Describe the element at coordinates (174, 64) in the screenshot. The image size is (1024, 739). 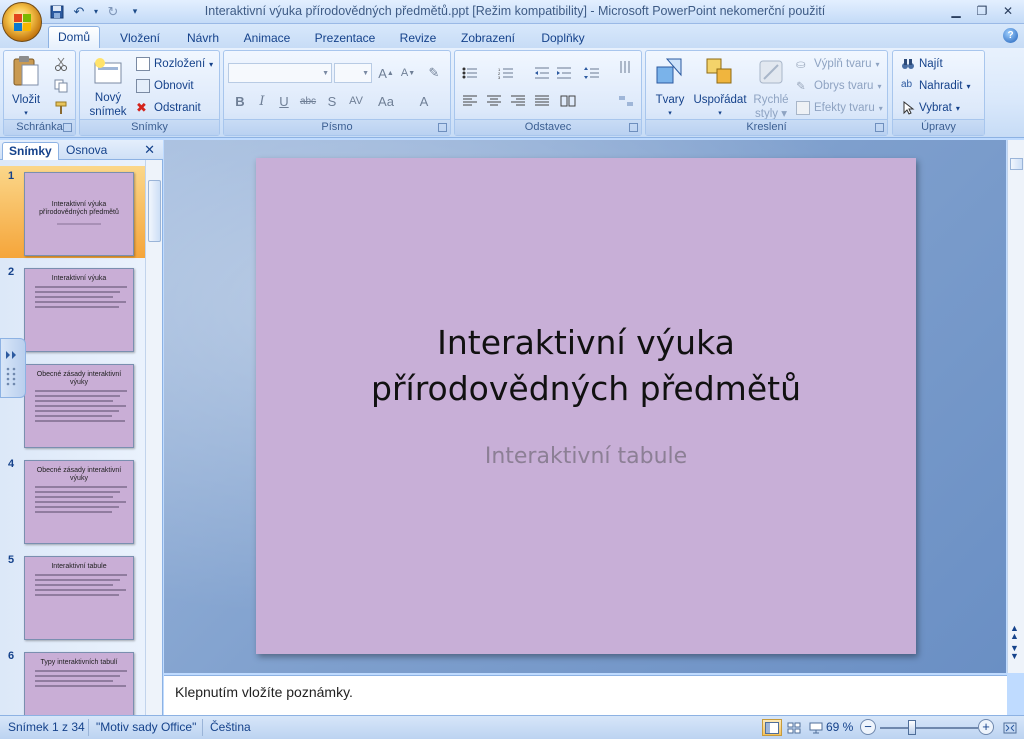
I see `layout-button: Rozložení ▾` at that location.